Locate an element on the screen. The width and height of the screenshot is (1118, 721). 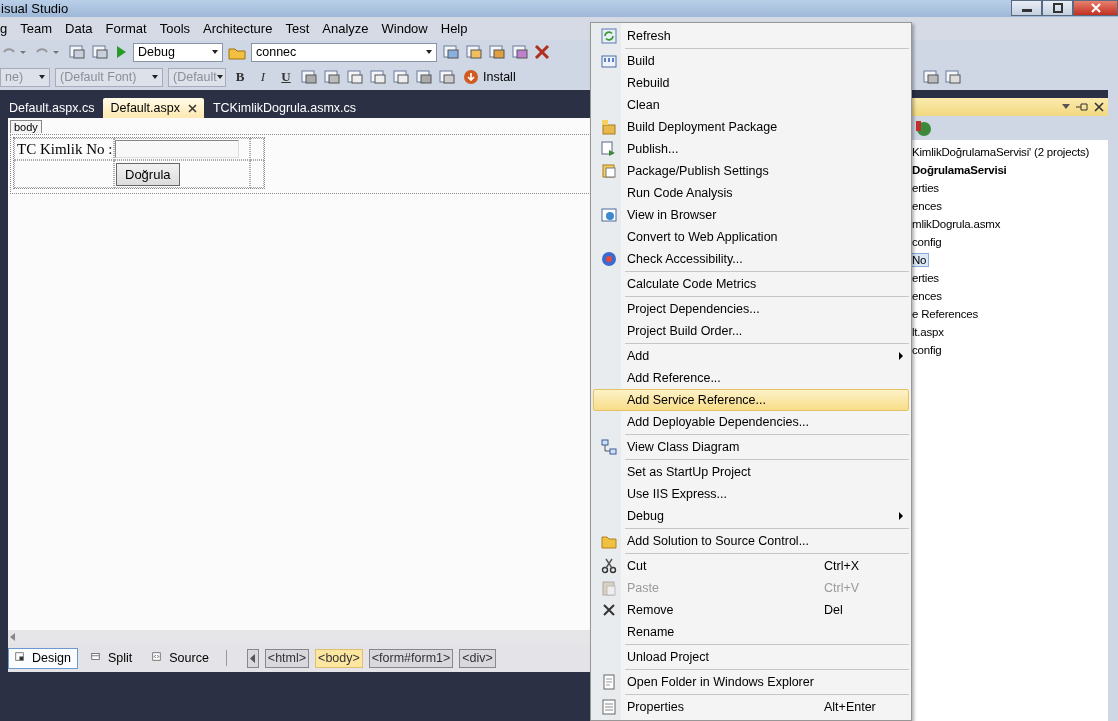
menu-item: Window is located at coordinates (405, 28).